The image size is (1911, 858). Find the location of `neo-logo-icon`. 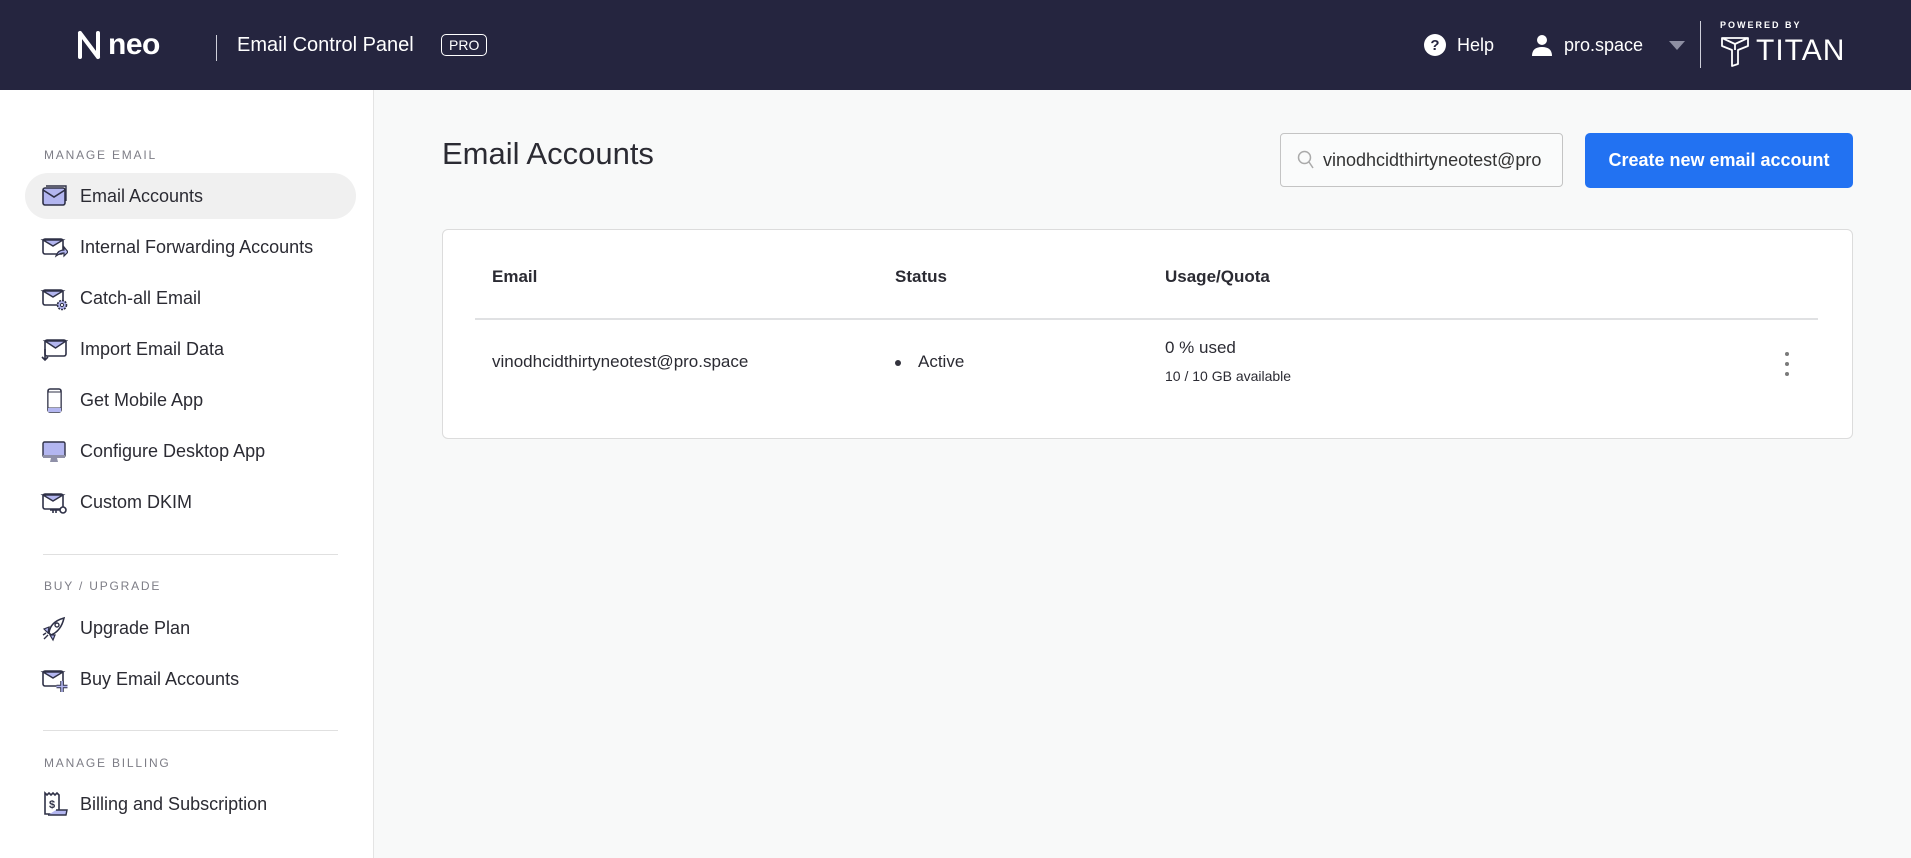

neo-logo-icon is located at coordinates (89, 45).